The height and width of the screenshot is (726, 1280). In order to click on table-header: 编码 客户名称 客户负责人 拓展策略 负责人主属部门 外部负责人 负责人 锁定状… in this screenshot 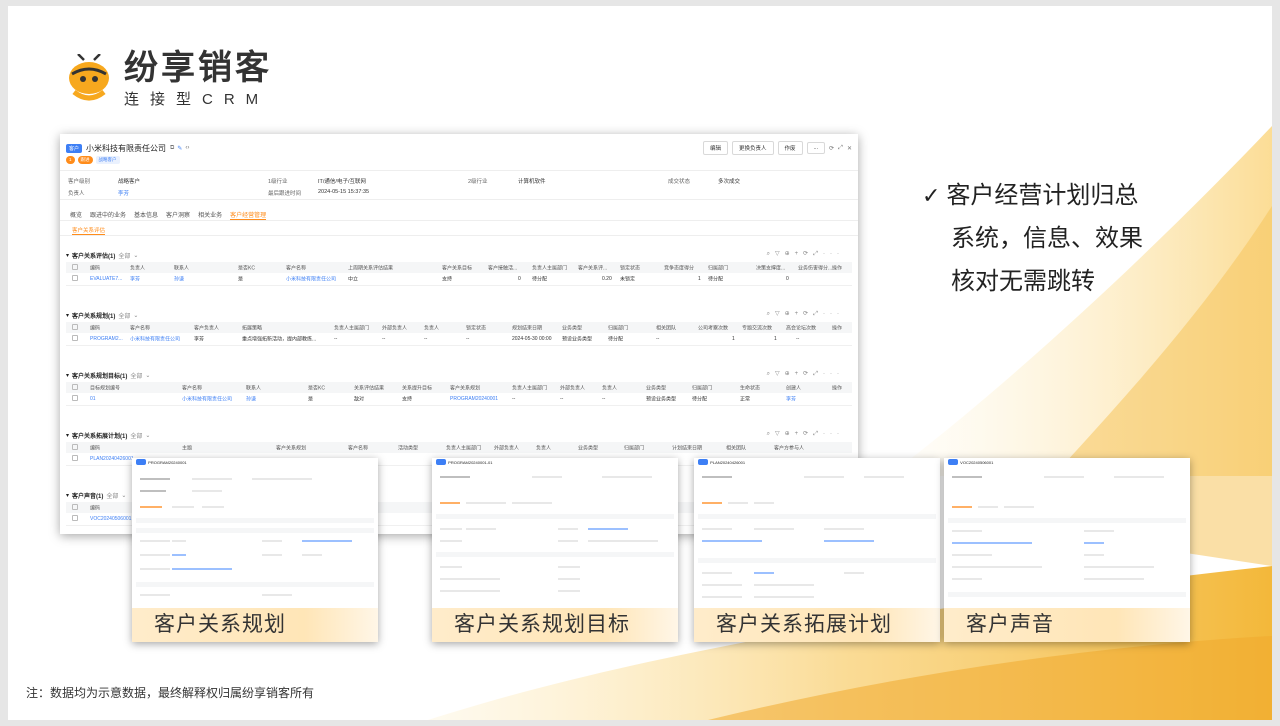, I will do `click(459, 327)`.